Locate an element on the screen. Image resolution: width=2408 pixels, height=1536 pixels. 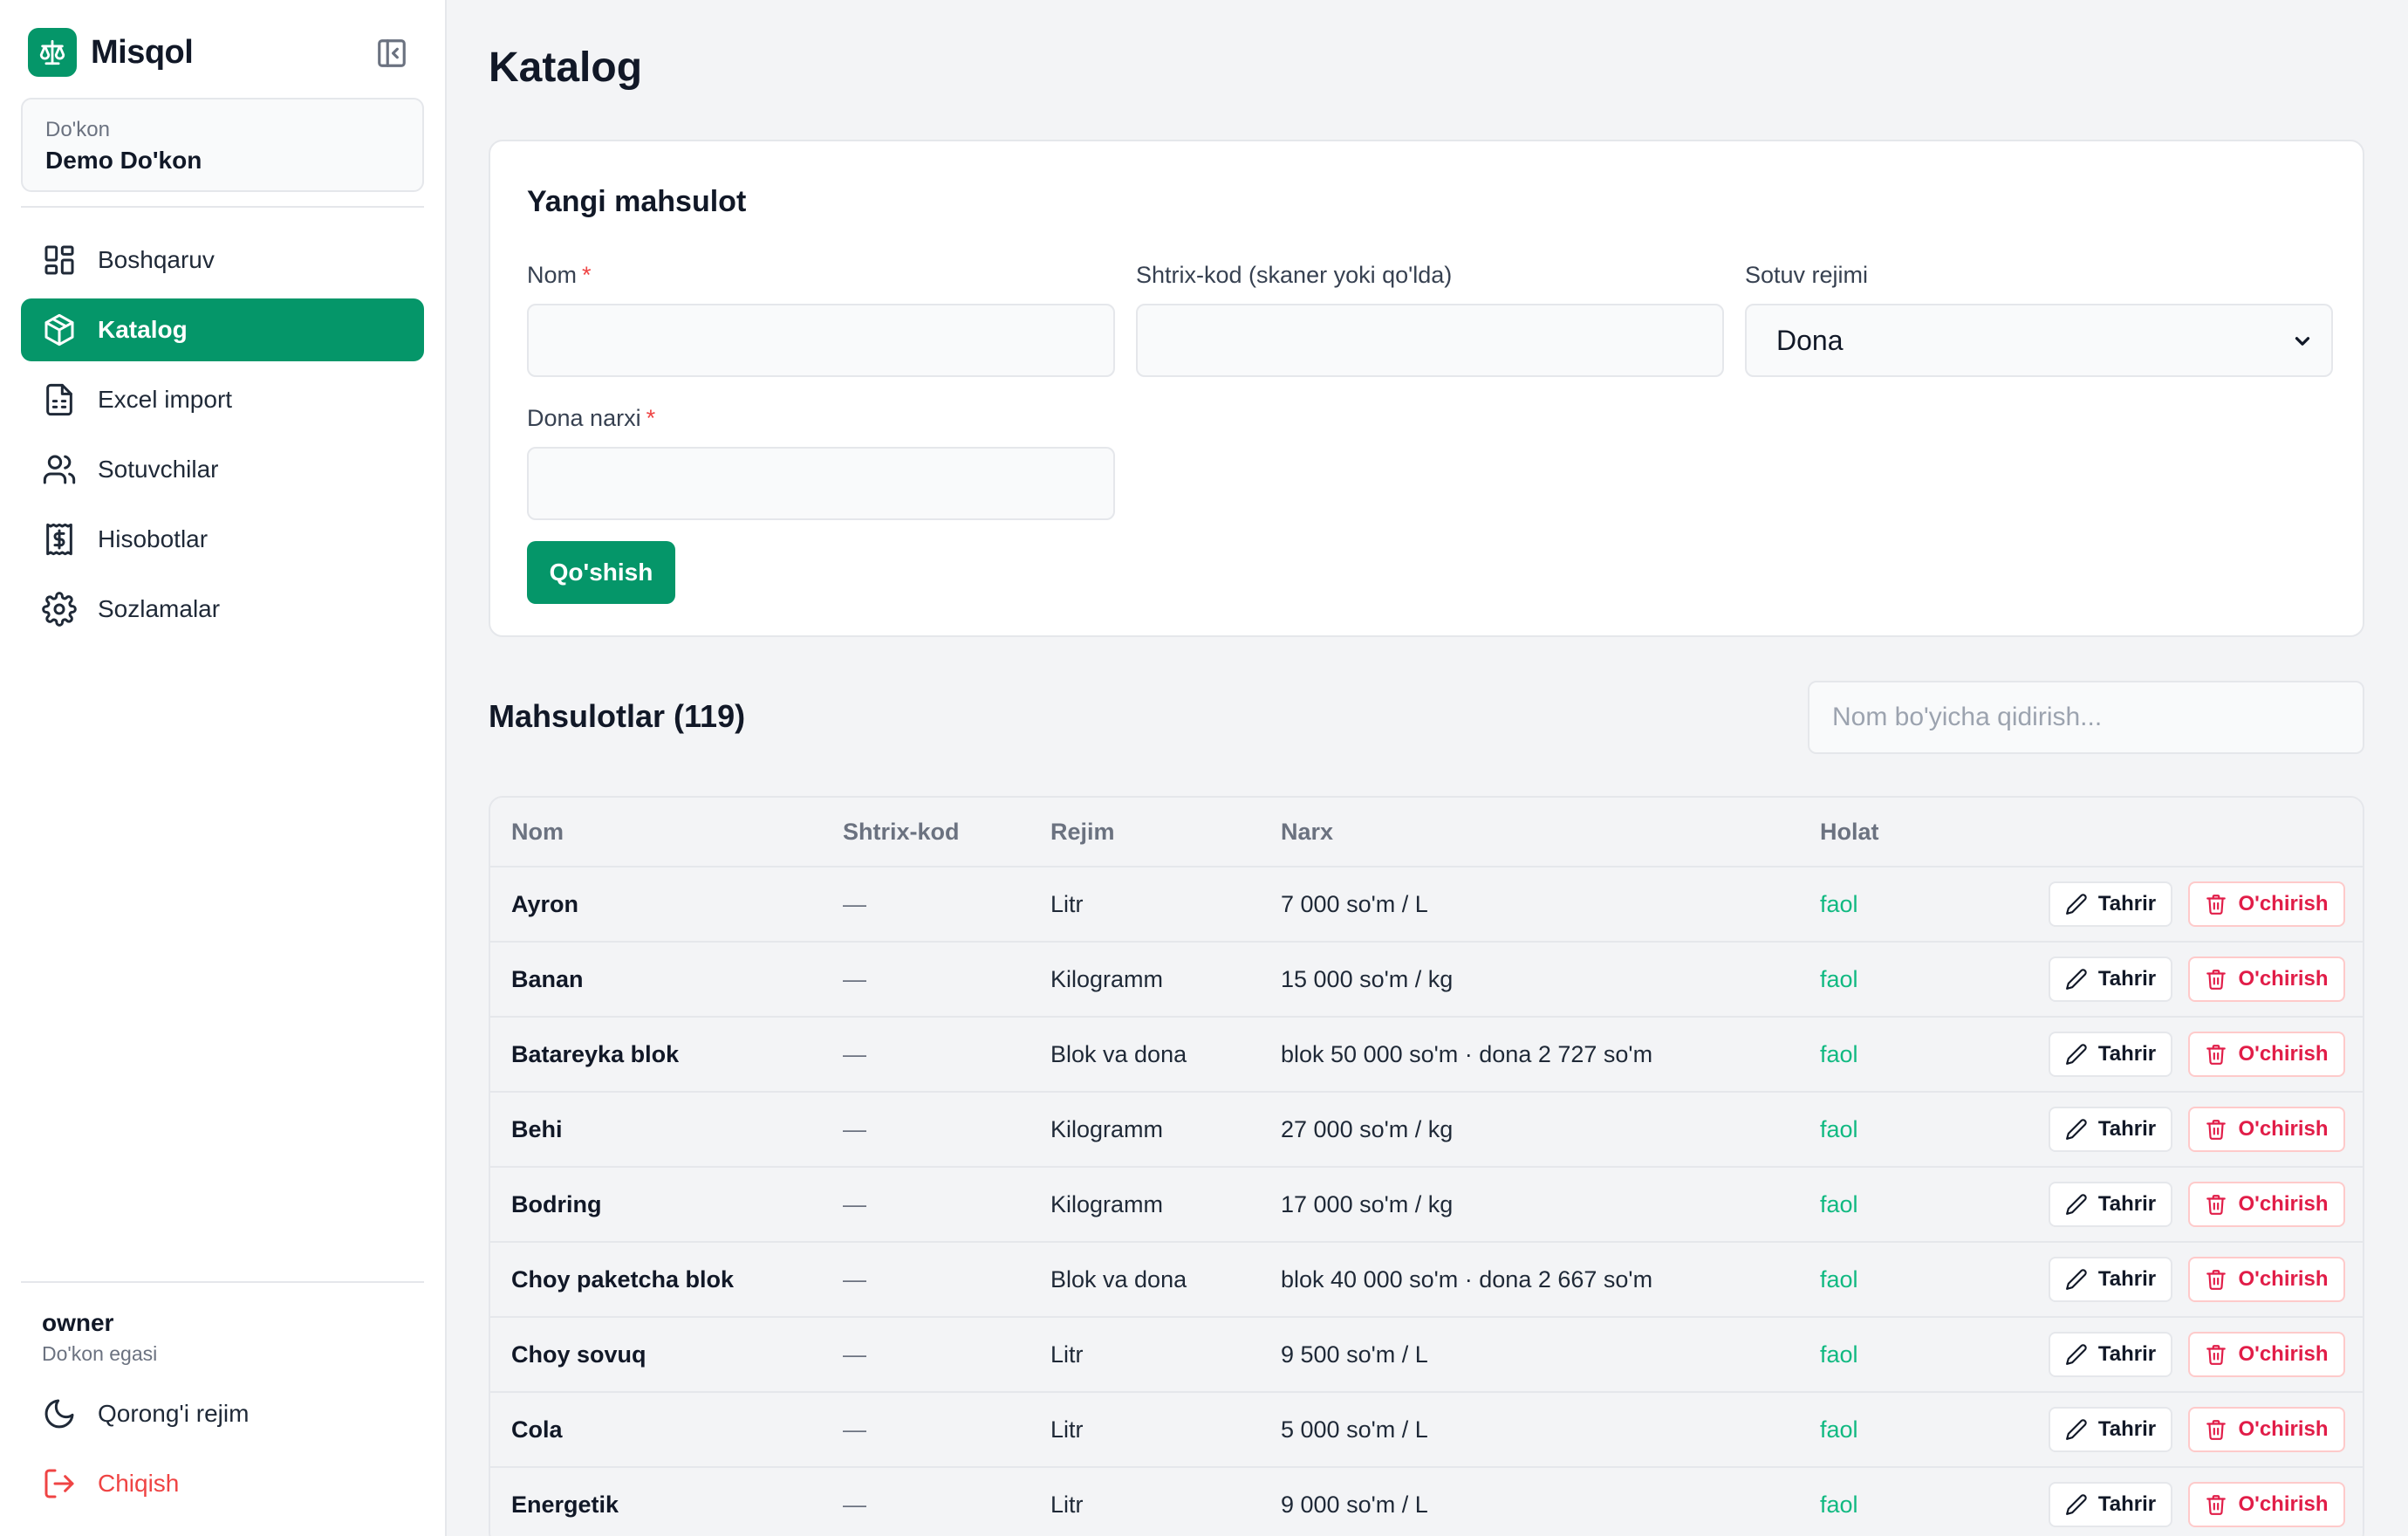
nav-label: Katalog is located at coordinates (143, 329).